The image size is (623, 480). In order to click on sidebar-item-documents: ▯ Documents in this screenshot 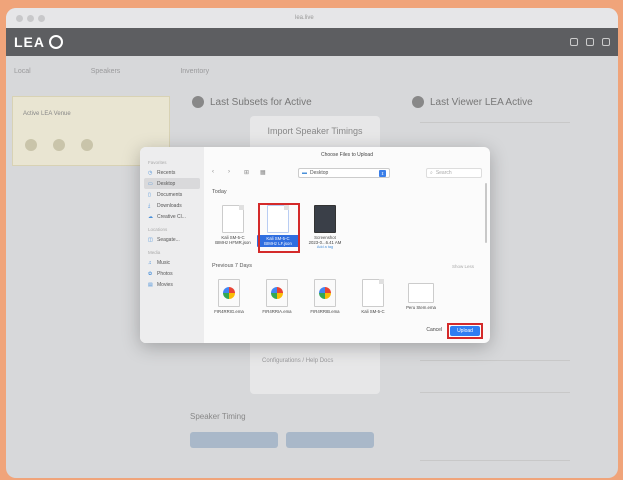, I will do `click(172, 194)`.